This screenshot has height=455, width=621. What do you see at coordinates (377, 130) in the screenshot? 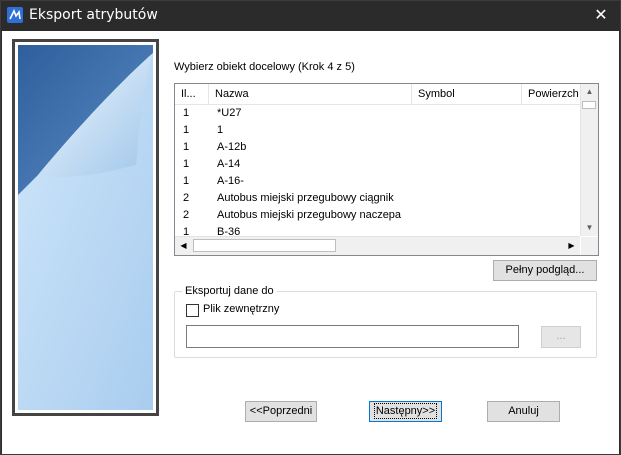
I see `list-item: 11` at bounding box center [377, 130].